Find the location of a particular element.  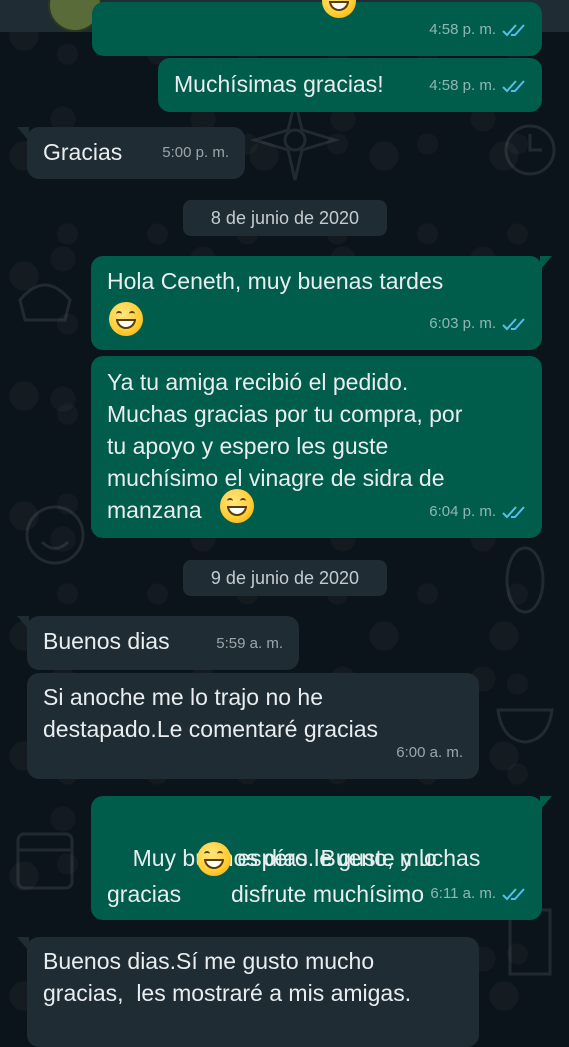

message-bubble-incoming: Gracias 5:00 p. m. is located at coordinates (131, 153).